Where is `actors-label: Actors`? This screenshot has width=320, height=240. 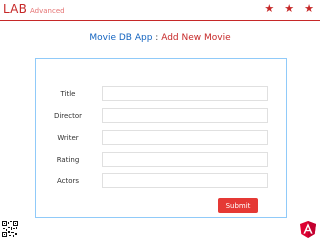 actors-label: Actors is located at coordinates (68, 181).